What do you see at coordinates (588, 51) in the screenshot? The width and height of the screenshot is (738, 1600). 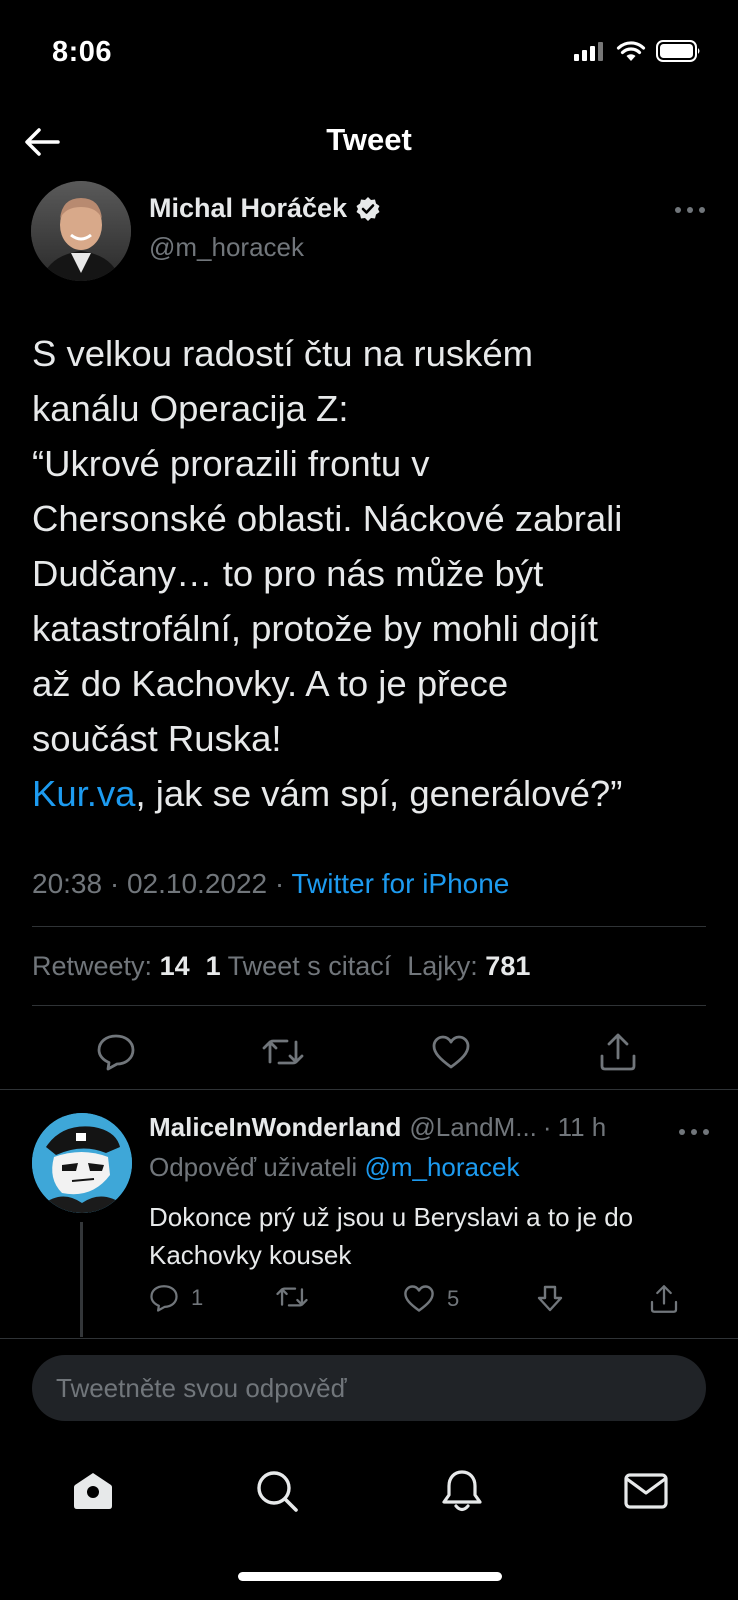 I see `signal-icon` at bounding box center [588, 51].